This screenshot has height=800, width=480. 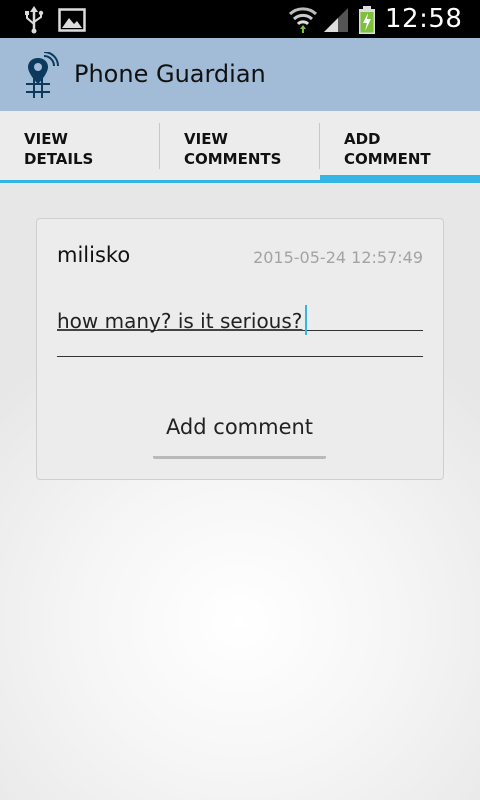 What do you see at coordinates (336, 21) in the screenshot?
I see `signal-icon` at bounding box center [336, 21].